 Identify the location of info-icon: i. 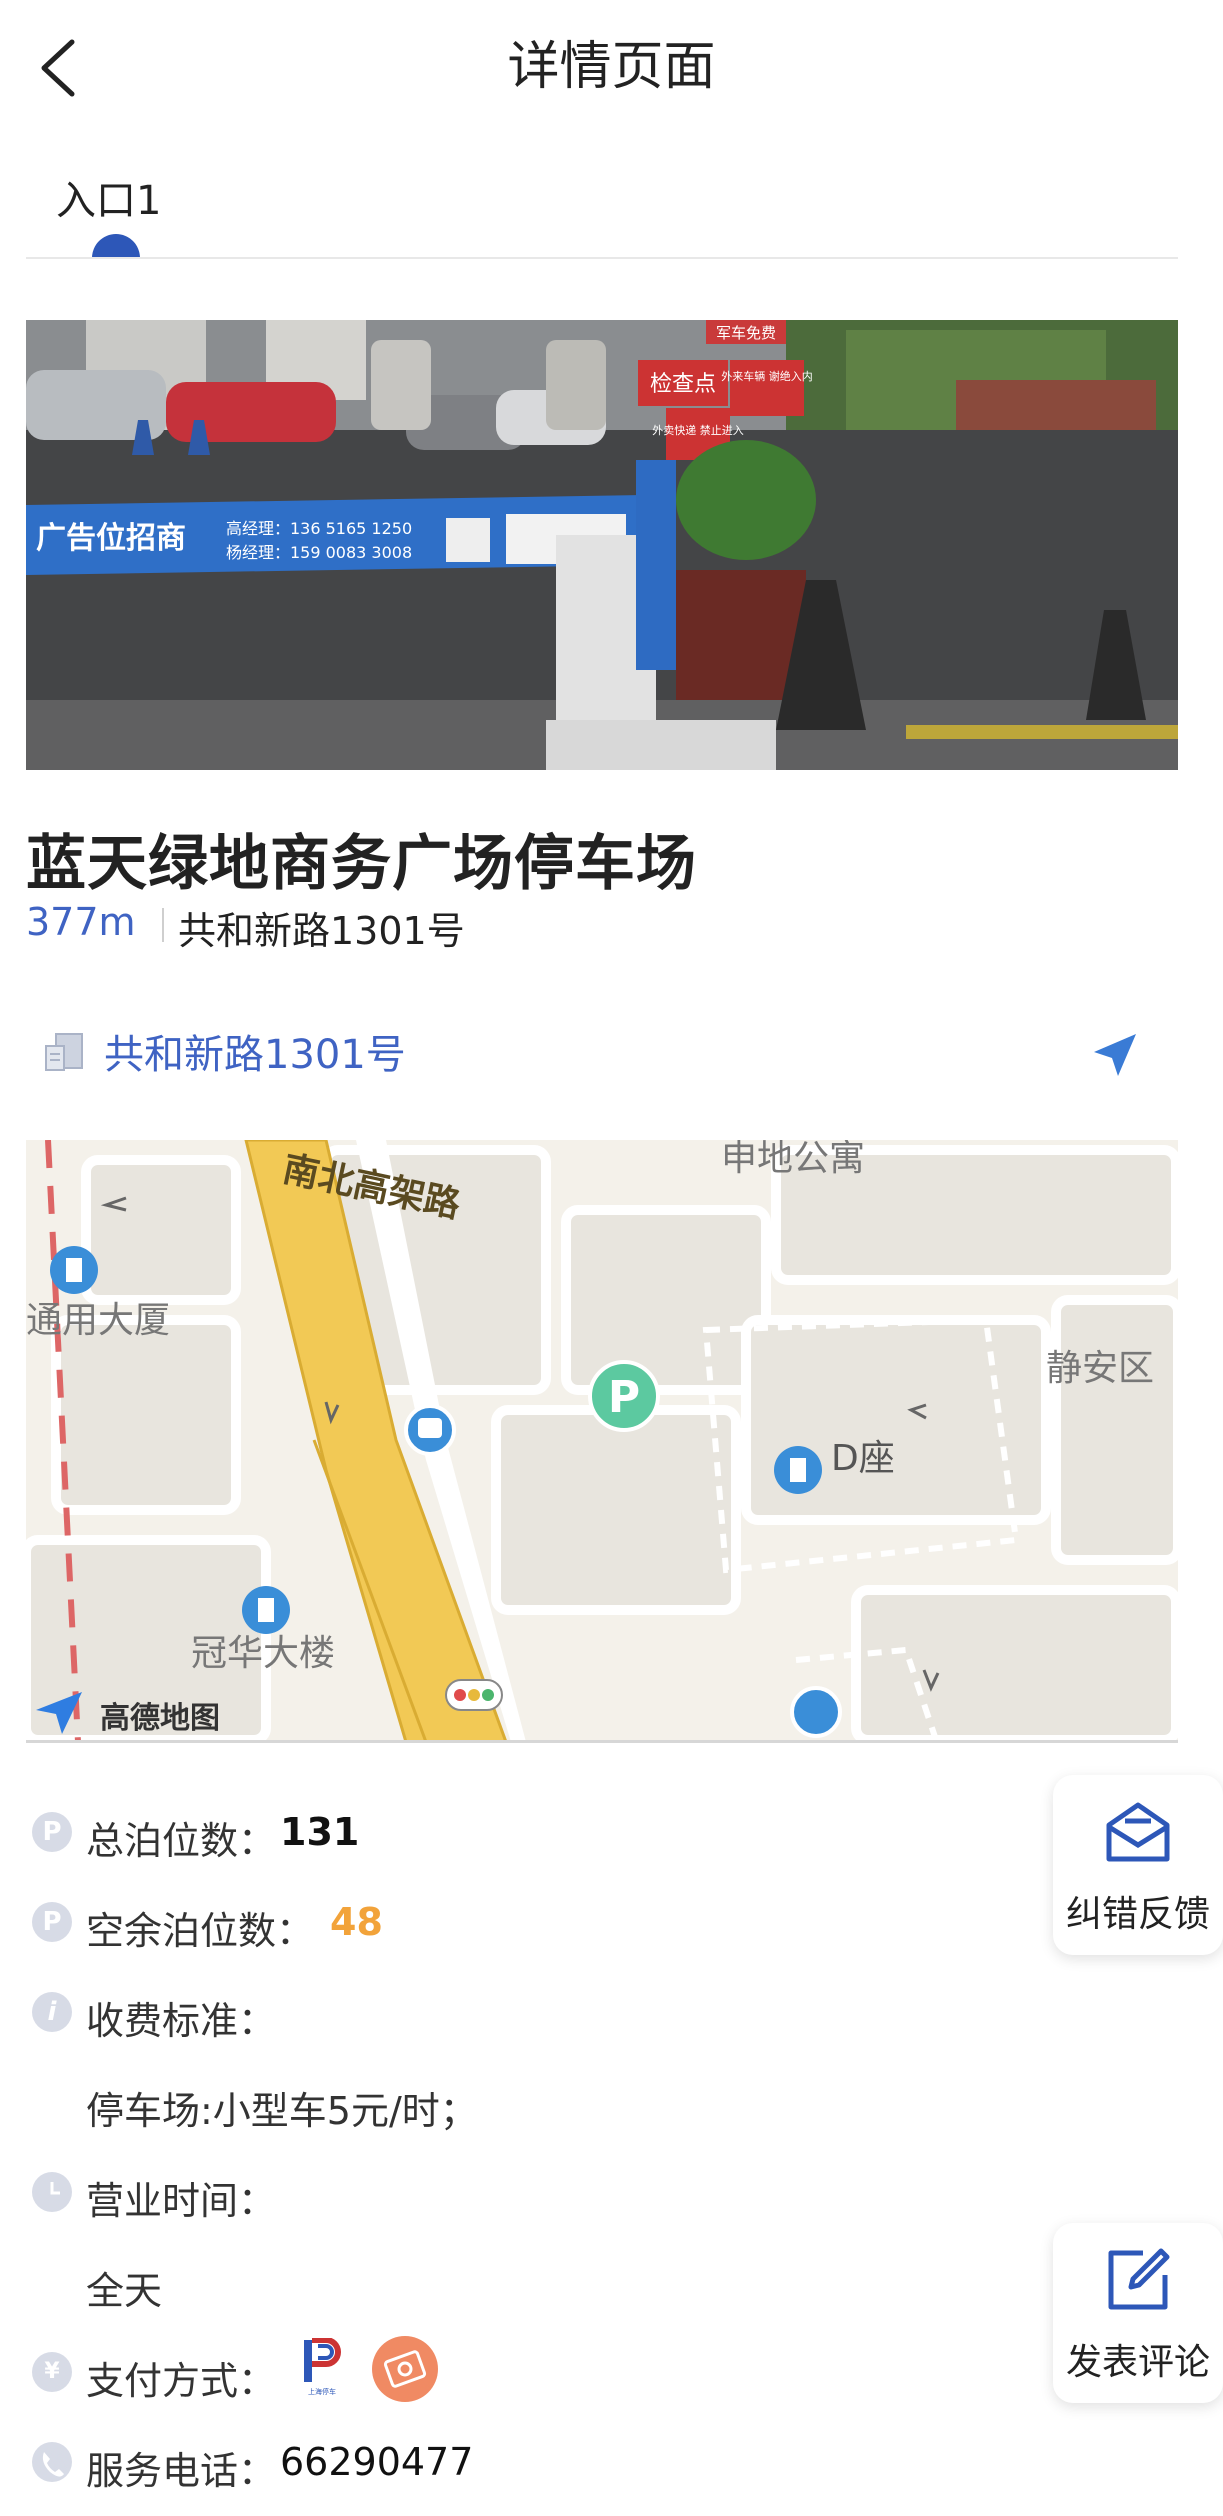
(52, 2012).